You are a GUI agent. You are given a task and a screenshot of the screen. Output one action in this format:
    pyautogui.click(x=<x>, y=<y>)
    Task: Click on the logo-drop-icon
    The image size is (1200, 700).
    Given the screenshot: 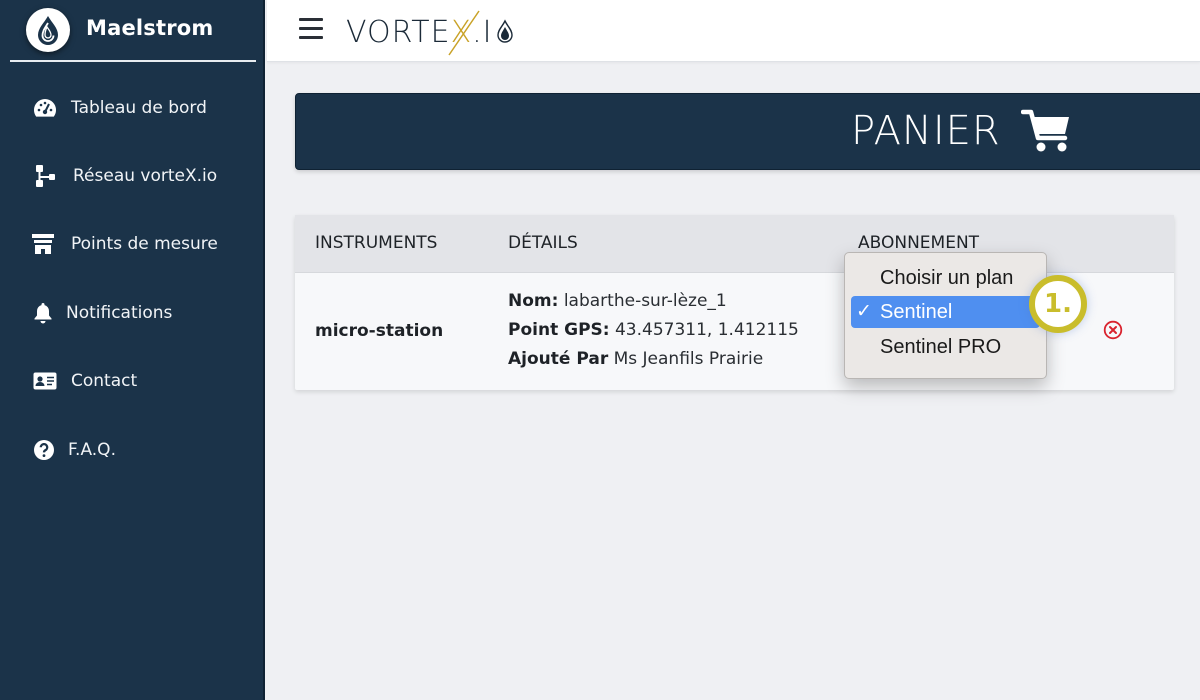 What is the action you would take?
    pyautogui.click(x=504, y=31)
    